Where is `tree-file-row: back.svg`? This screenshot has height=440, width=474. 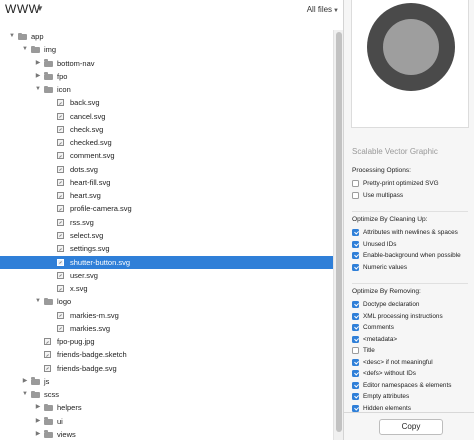 tree-file-row: back.svg is located at coordinates (166, 102).